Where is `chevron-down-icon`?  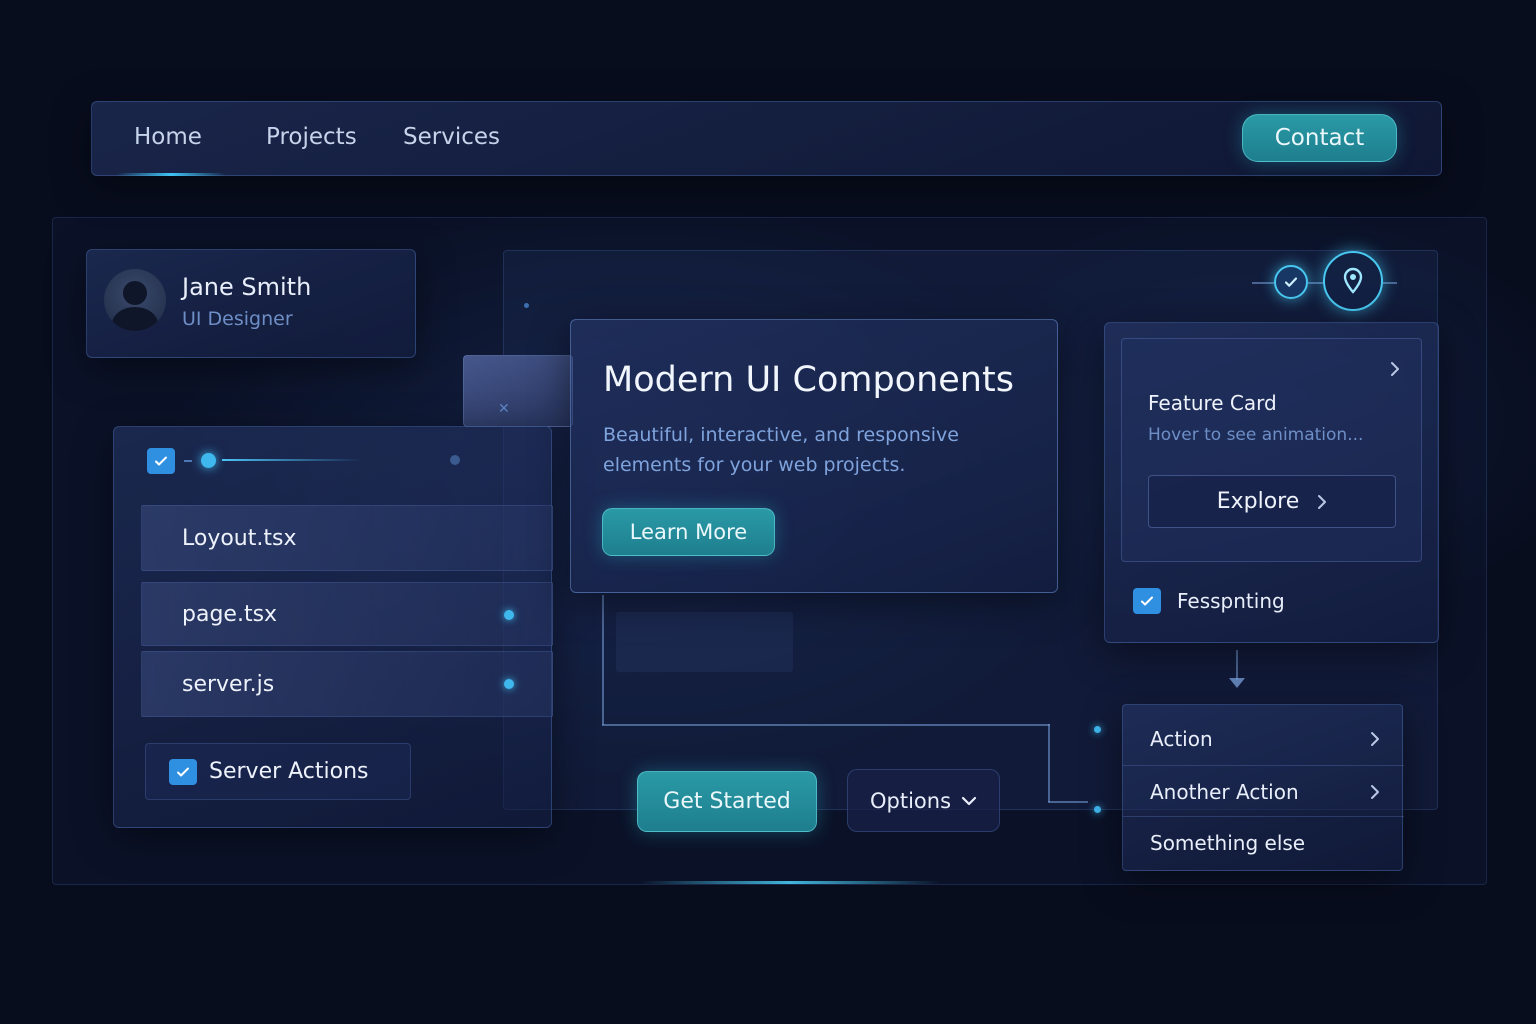
chevron-down-icon is located at coordinates (969, 800).